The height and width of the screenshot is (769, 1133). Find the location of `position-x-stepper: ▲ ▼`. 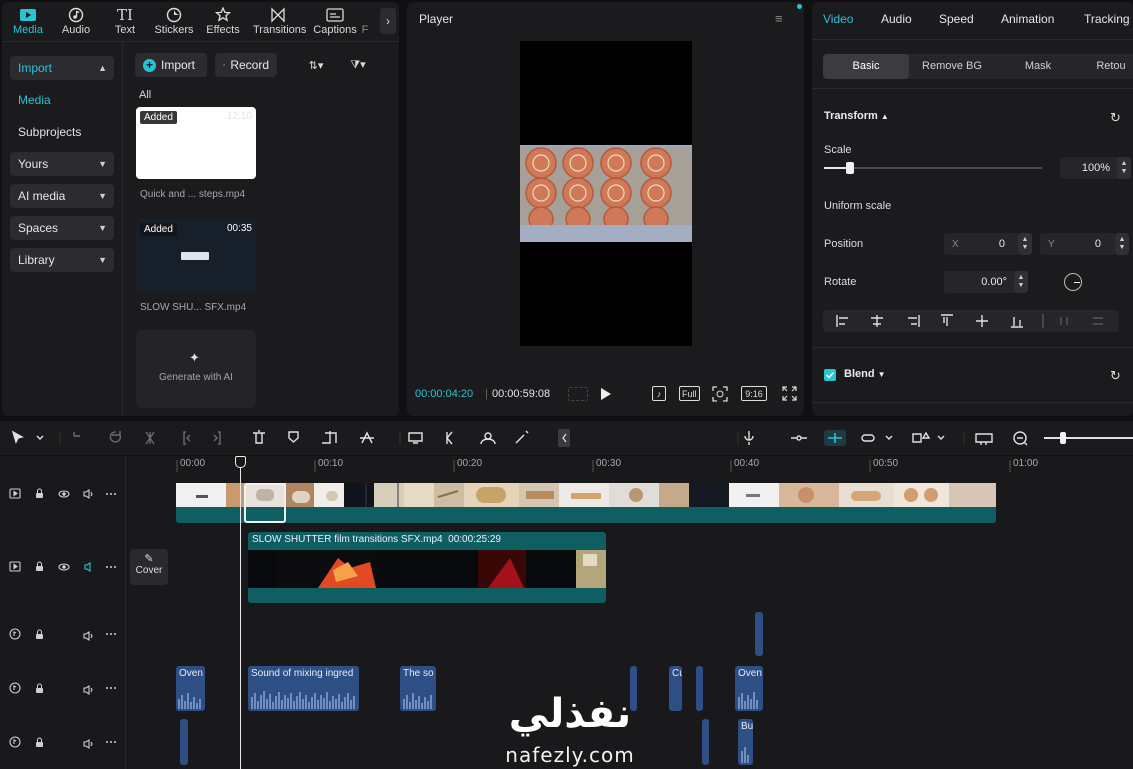

position-x-stepper: ▲ ▼ is located at coordinates (1025, 244).